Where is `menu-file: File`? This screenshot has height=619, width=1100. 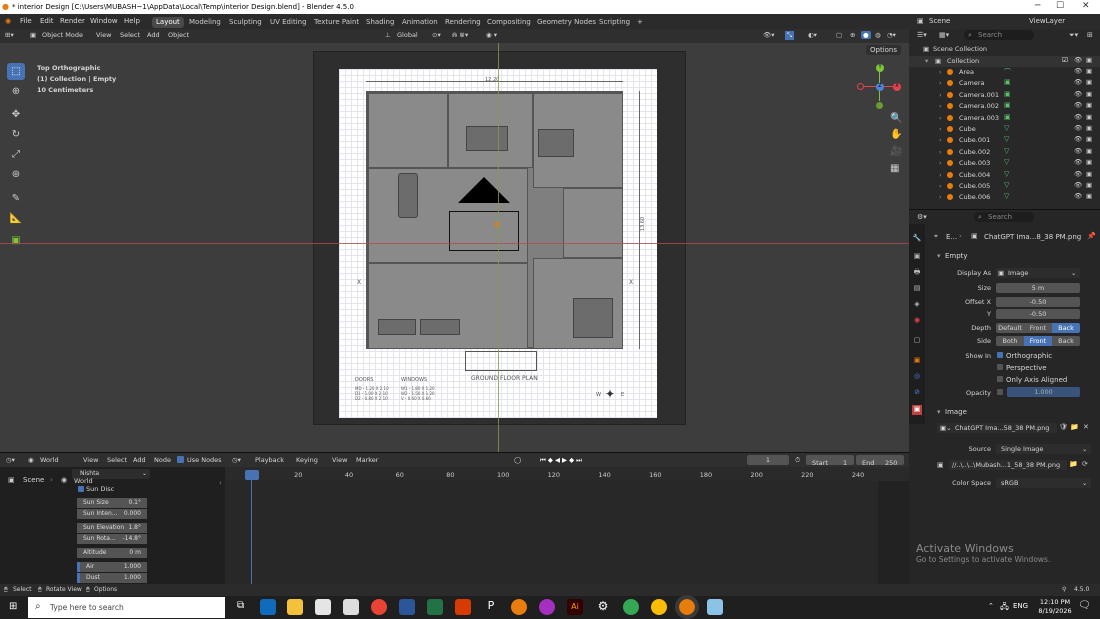
menu-file: File is located at coordinates (26, 21).